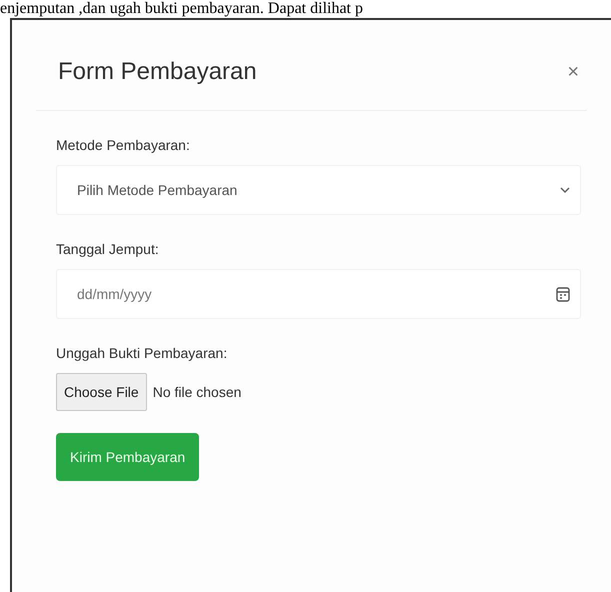 Image resolution: width=611 pixels, height=592 pixels. Describe the element at coordinates (565, 190) in the screenshot. I see `chevron-down-icon` at that location.